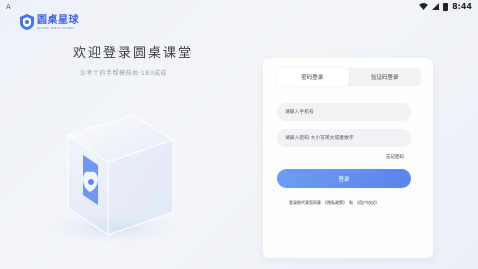 The height and width of the screenshot is (269, 478). I want to click on welcome-title: 欢迎登录圆桌课堂, so click(133, 53).